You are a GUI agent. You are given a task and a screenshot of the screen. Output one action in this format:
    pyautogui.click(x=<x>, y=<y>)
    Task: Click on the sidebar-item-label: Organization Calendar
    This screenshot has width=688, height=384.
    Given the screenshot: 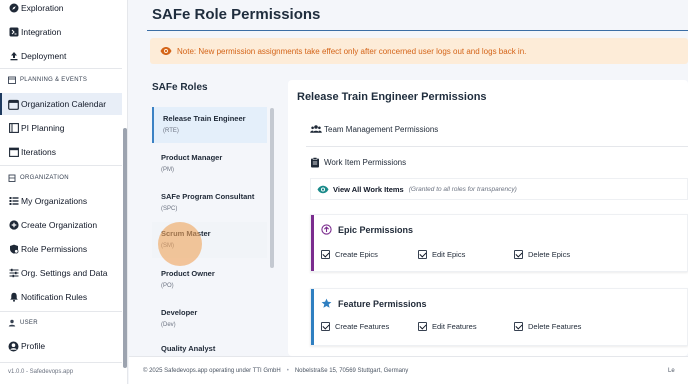 What is the action you would take?
    pyautogui.click(x=64, y=104)
    